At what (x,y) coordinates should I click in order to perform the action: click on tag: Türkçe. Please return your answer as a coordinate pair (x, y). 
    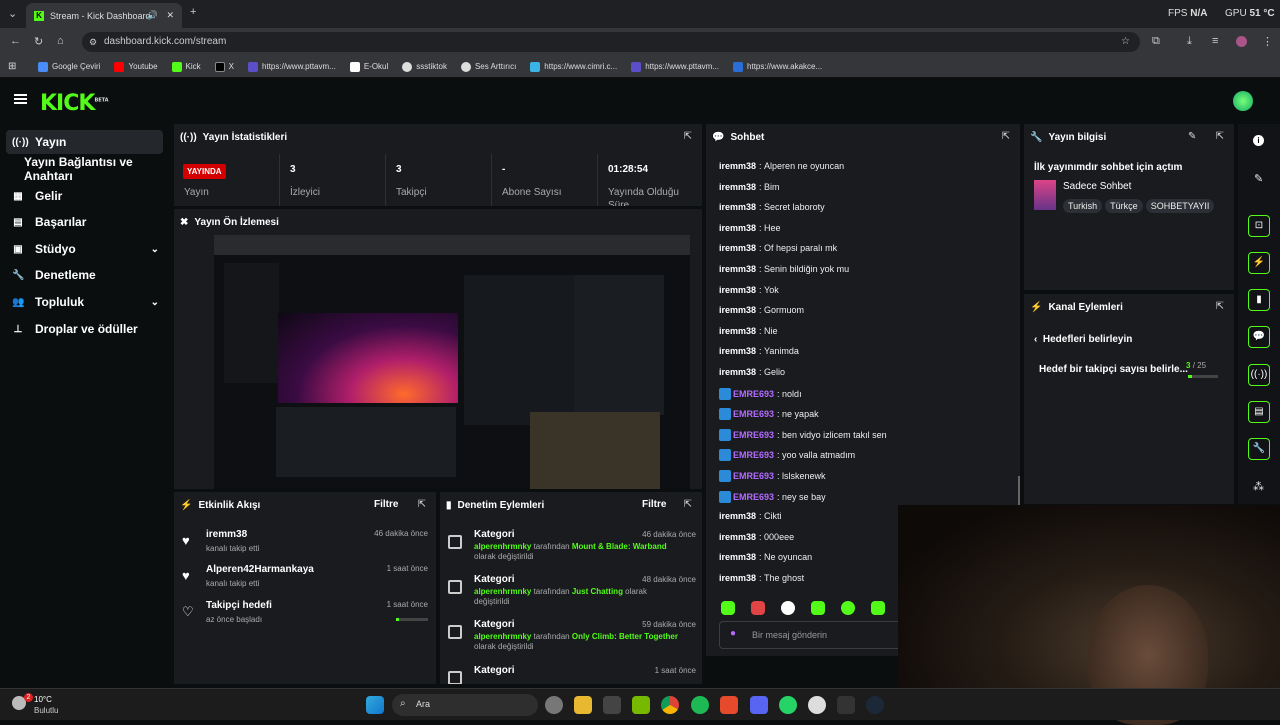
    Looking at the image, I should click on (1124, 206).